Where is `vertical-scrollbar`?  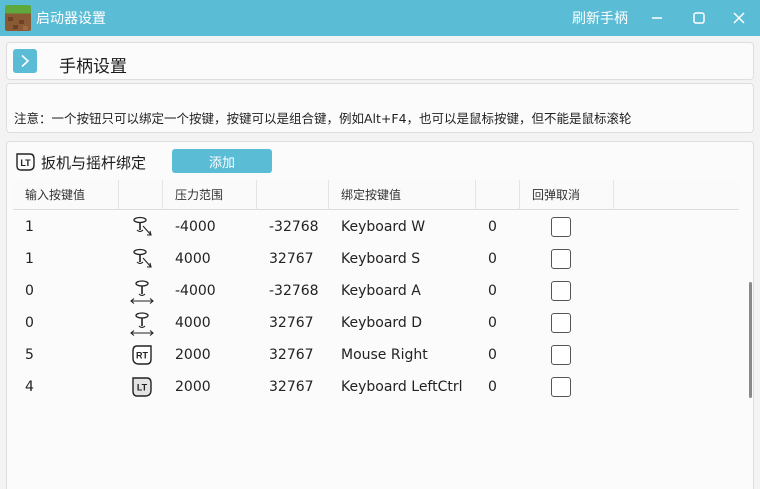
vertical-scrollbar is located at coordinates (750, 340).